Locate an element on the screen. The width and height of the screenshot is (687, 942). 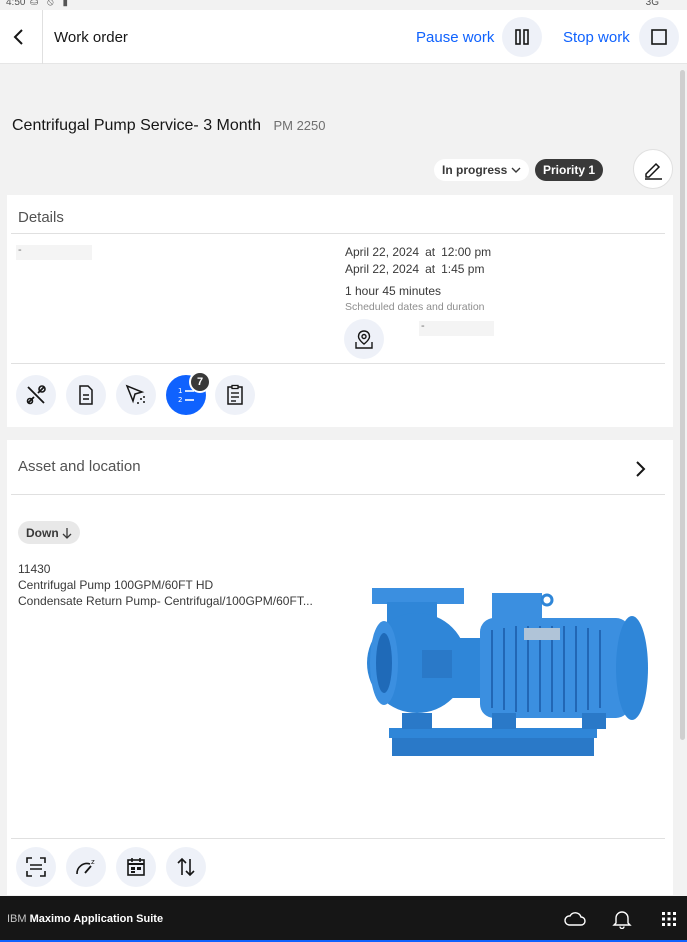
asset-divider is located at coordinates (338, 494).